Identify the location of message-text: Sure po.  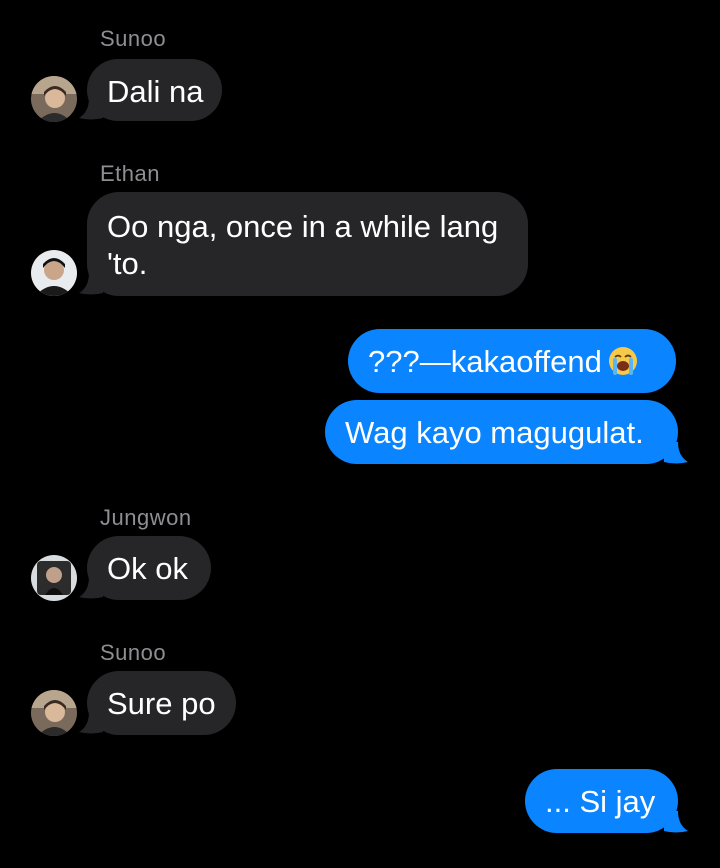
(161, 703).